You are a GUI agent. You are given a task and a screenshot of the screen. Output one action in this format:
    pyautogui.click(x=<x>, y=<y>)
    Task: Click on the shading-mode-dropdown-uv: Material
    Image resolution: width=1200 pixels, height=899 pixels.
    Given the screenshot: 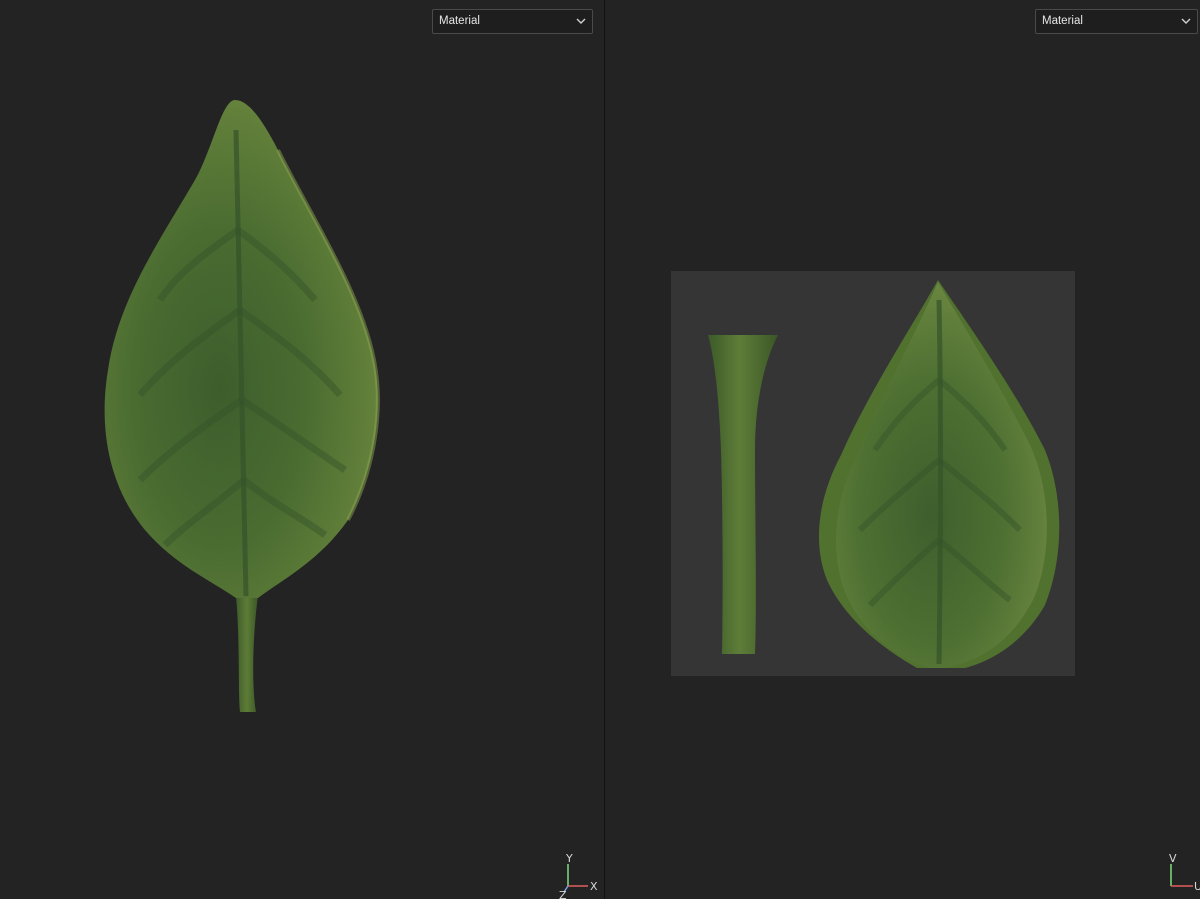 What is the action you would take?
    pyautogui.click(x=1116, y=21)
    